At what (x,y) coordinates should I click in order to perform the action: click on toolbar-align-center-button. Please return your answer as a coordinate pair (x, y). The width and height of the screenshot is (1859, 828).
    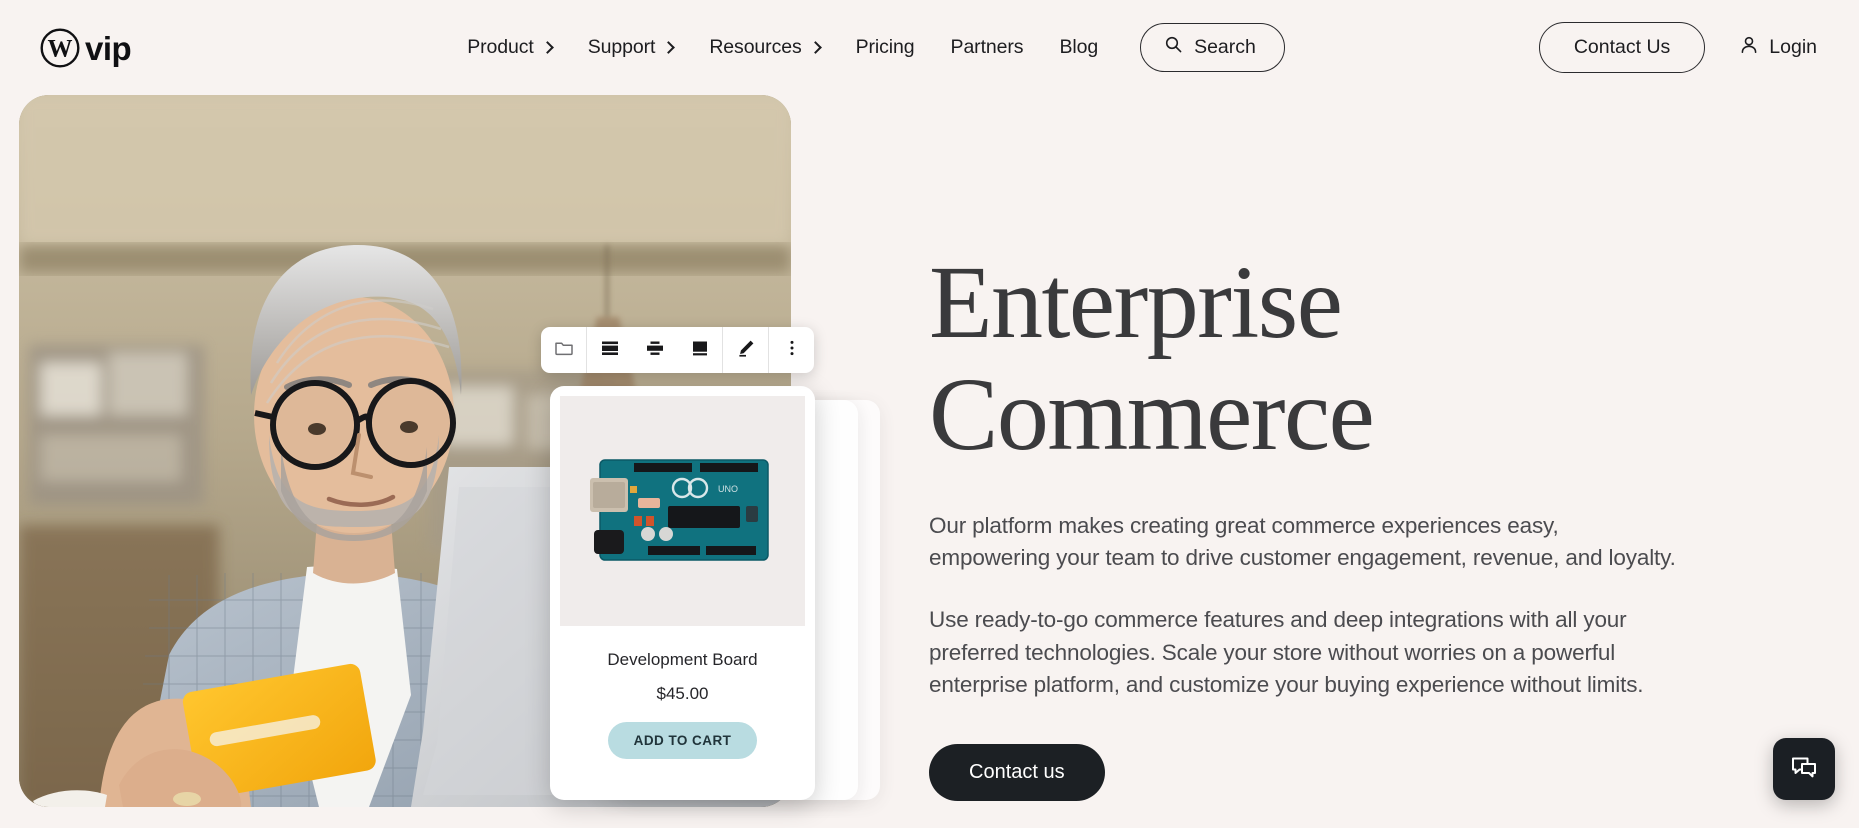
    Looking at the image, I should click on (654, 350).